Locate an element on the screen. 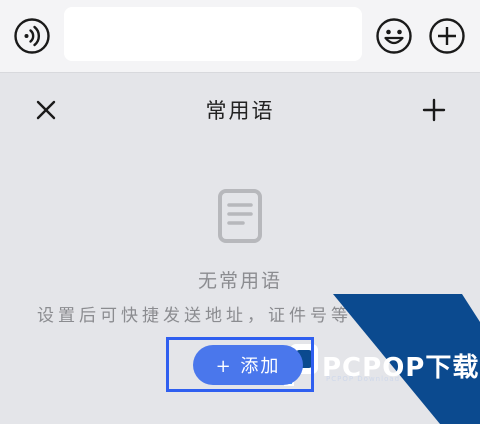  voice-icon is located at coordinates (32, 36).